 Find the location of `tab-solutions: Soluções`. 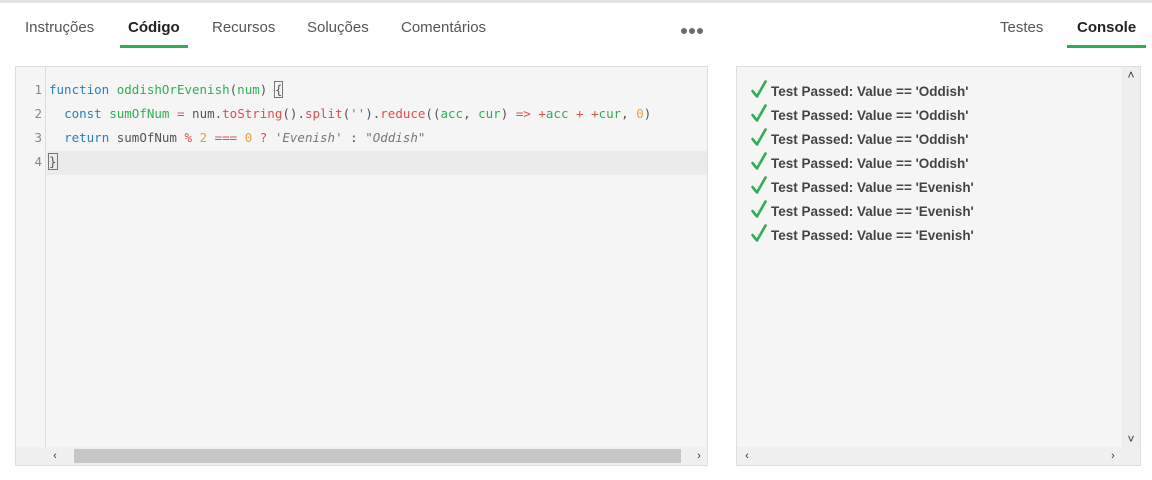

tab-solutions: Soluções is located at coordinates (338, 34).